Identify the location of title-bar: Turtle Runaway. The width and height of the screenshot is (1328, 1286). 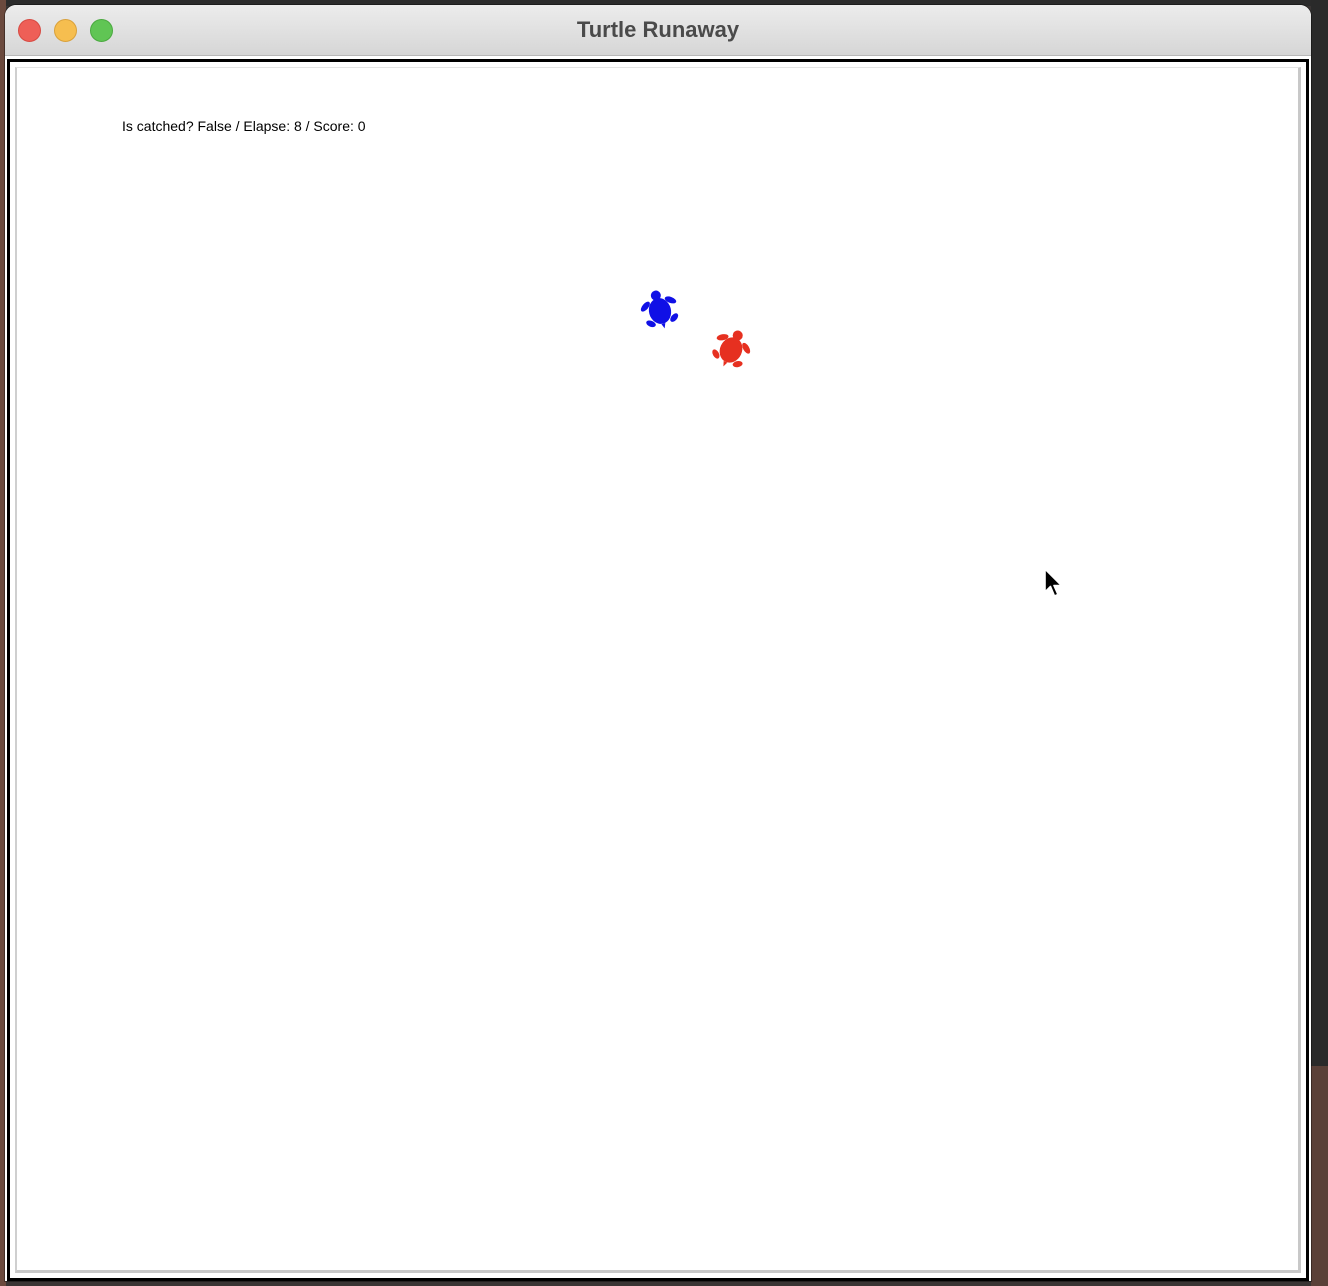
(658, 30).